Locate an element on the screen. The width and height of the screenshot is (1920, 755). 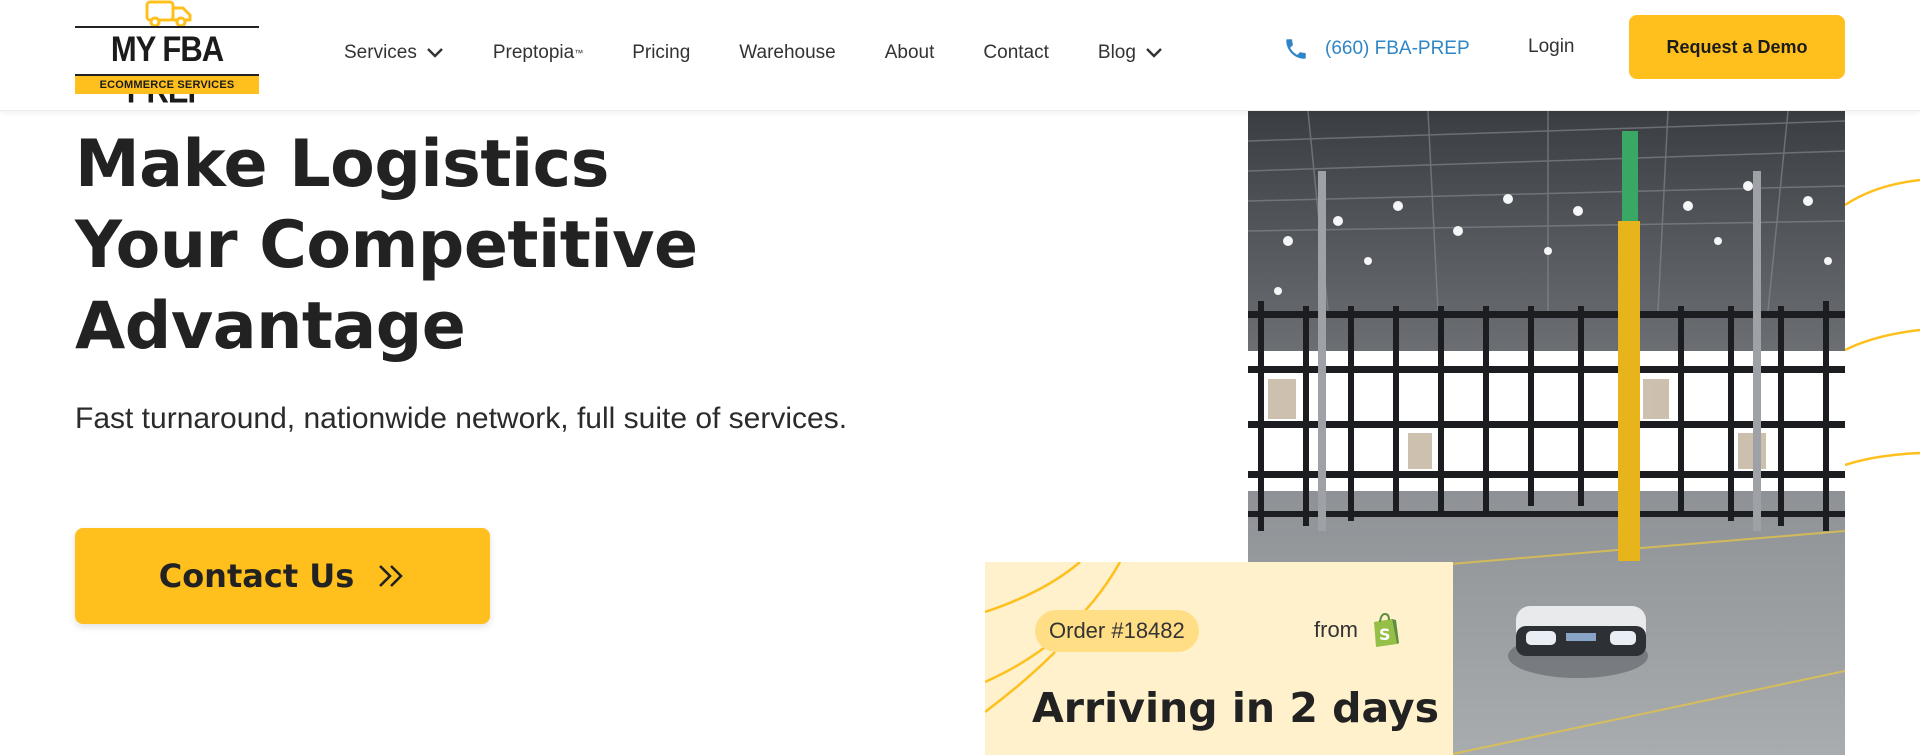
hero-title-line: Your Competitive is located at coordinates (386, 245).